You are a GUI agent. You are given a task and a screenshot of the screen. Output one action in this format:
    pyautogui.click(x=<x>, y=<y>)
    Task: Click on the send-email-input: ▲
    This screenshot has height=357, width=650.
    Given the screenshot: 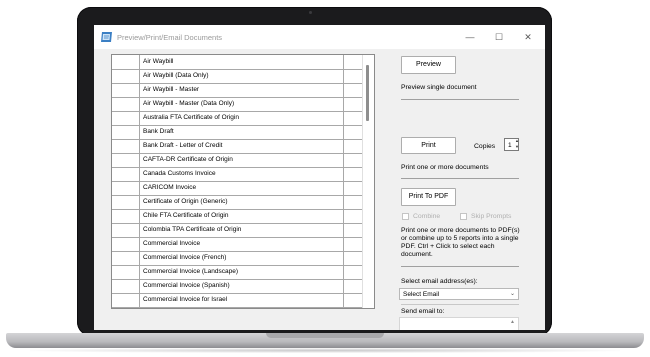 What is the action you would take?
    pyautogui.click(x=459, y=323)
    